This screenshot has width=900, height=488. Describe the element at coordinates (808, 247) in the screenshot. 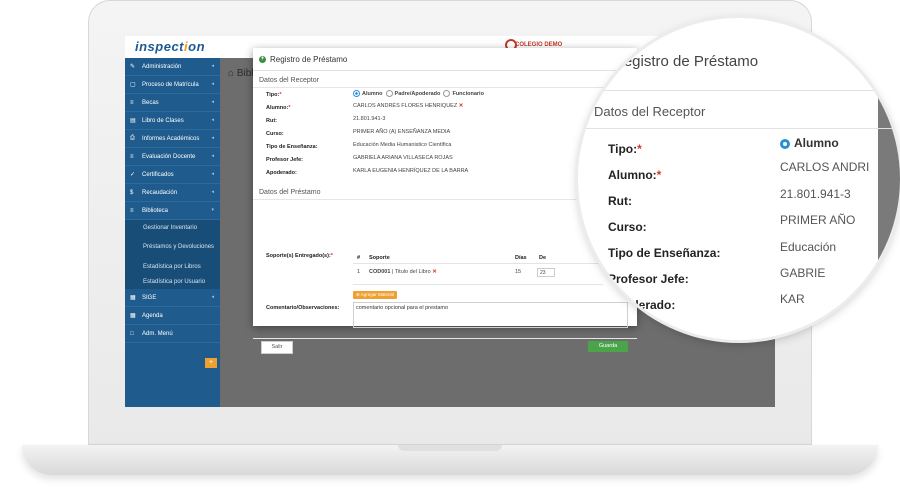

I see `mag-value-tipo-ensenanza: Educación` at that location.